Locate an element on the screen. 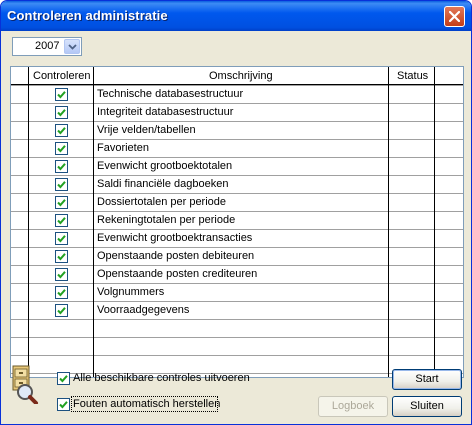  row-description: Evenwicht grootboektotalen is located at coordinates (165, 166).